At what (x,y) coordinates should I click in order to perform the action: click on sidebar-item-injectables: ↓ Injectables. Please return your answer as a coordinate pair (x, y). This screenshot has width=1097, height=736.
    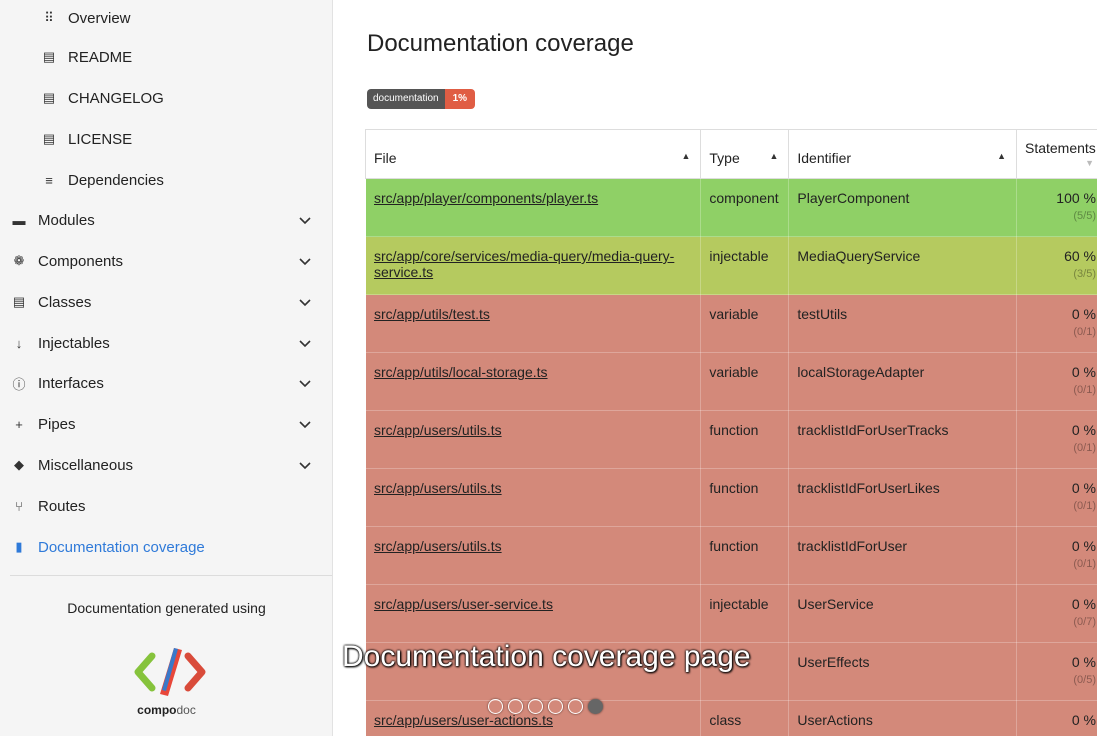
    Looking at the image, I should click on (166, 343).